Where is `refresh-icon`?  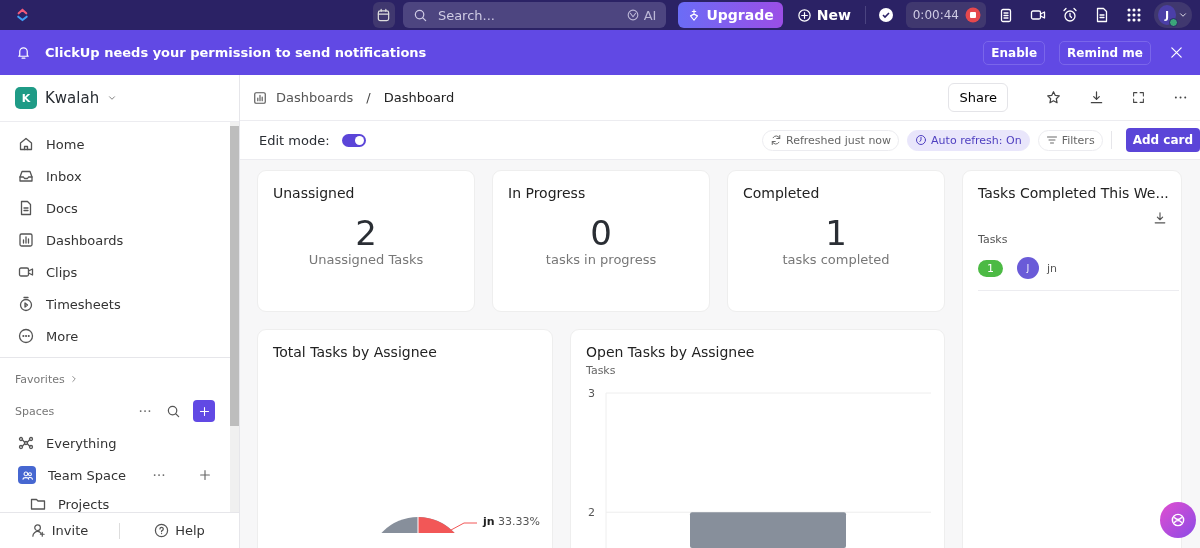 refresh-icon is located at coordinates (776, 140).